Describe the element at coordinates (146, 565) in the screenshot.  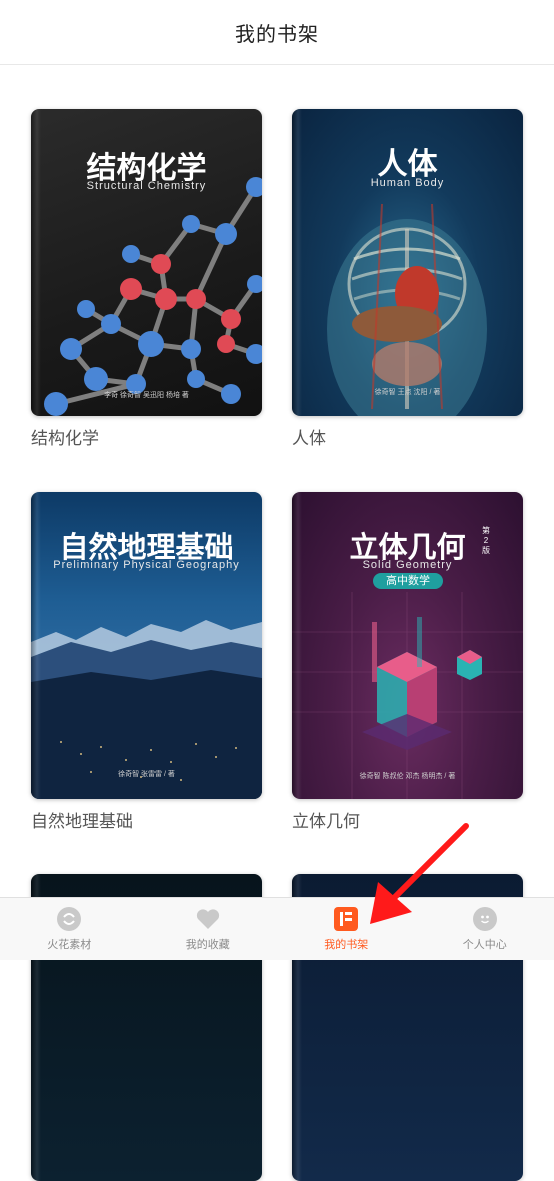
I see `cover-subtitle: Preliminary Physical Geography` at that location.